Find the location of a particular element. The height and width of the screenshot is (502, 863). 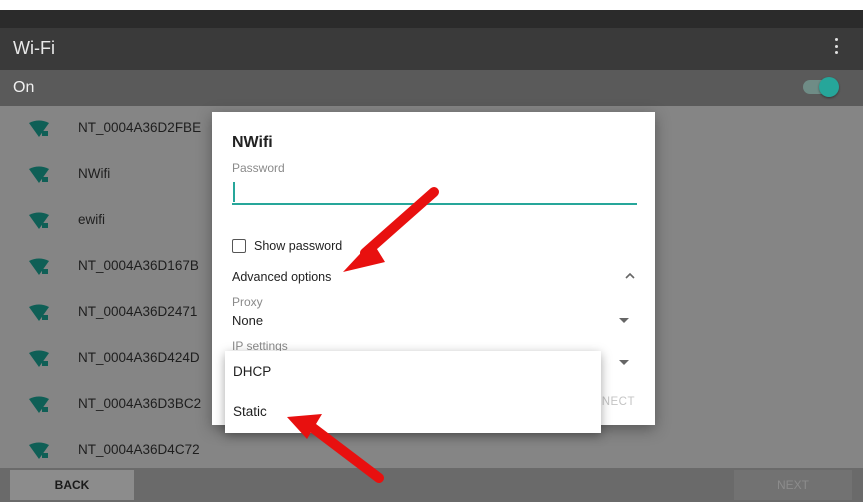

chevron-up-icon is located at coordinates (630, 276).